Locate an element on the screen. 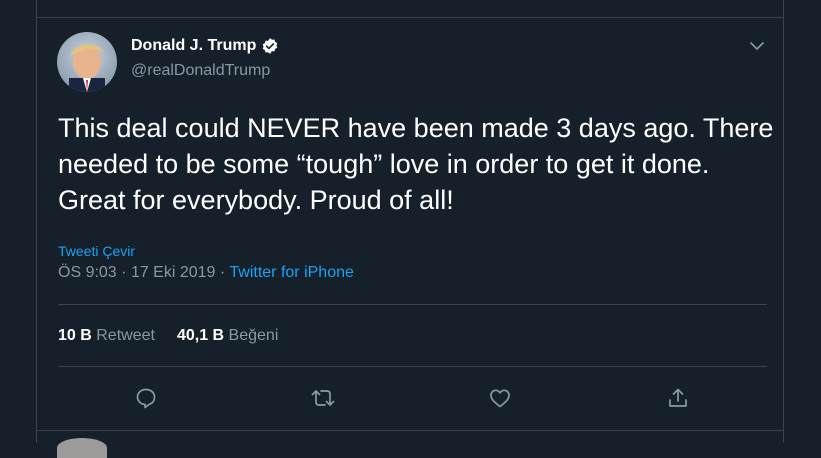 The height and width of the screenshot is (458, 821). verified-badge-icon is located at coordinates (270, 46).